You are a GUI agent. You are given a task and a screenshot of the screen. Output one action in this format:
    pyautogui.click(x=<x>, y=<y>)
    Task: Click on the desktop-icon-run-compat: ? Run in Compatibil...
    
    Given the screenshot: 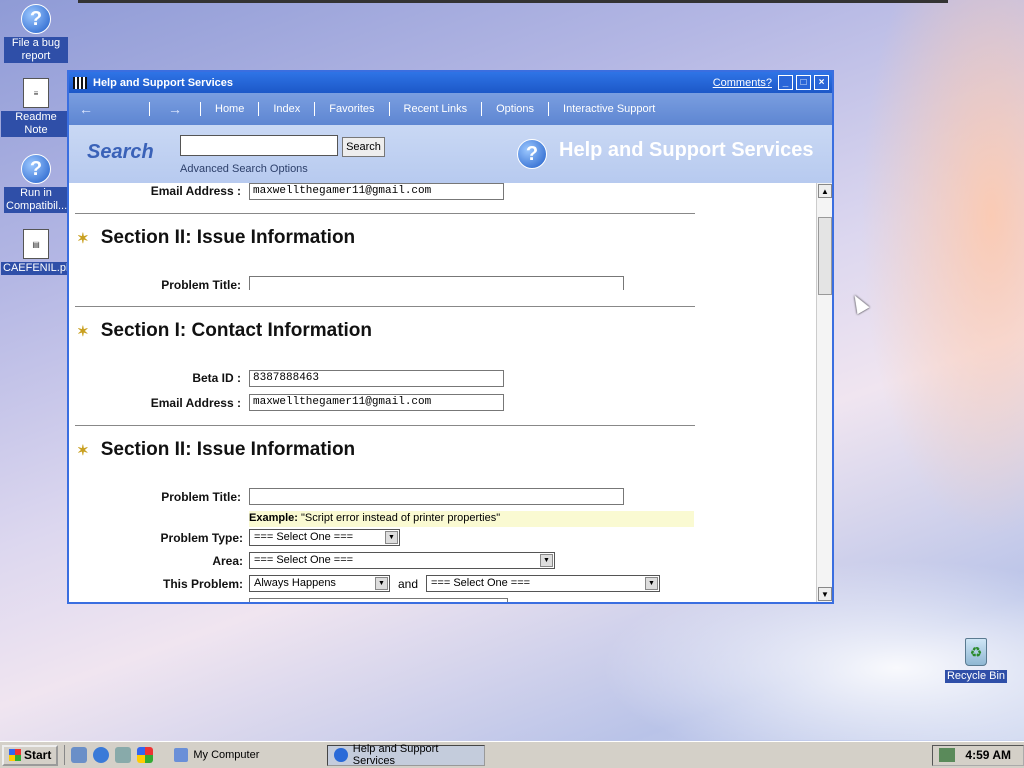 What is the action you would take?
    pyautogui.click(x=36, y=183)
    